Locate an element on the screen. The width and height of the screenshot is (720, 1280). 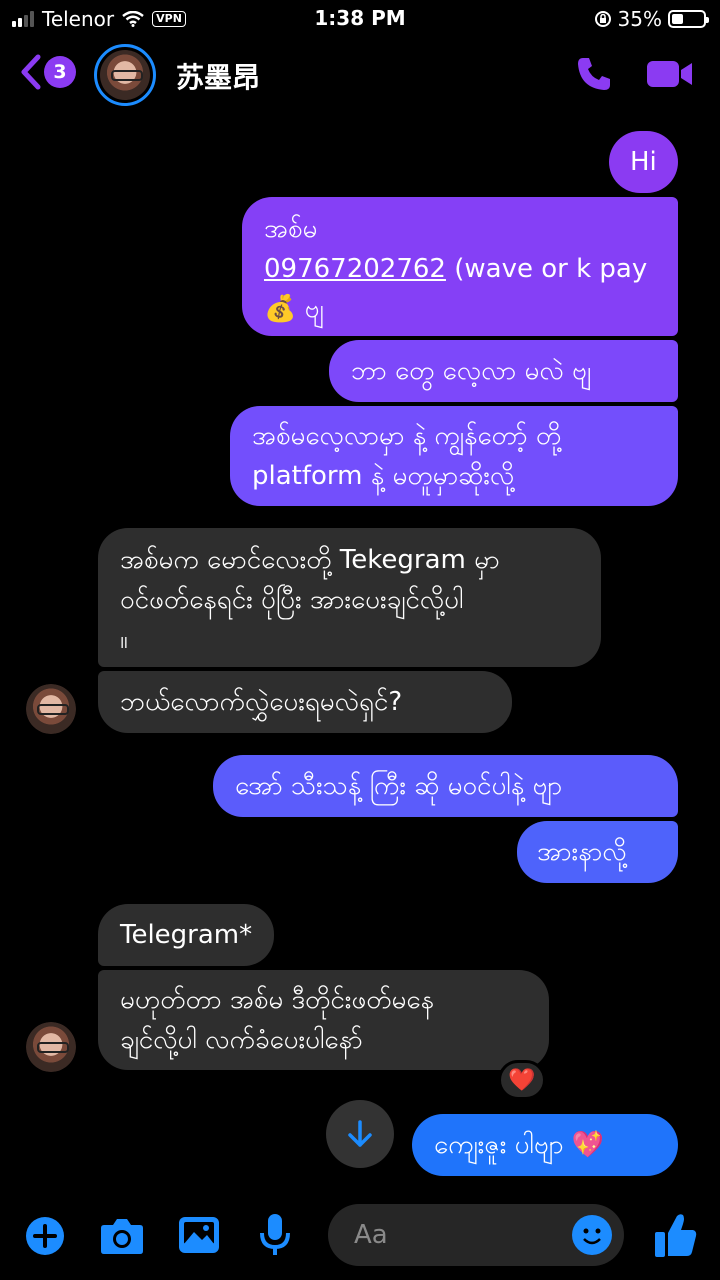
money-bag-emoji: 💰 is located at coordinates (280, 309).